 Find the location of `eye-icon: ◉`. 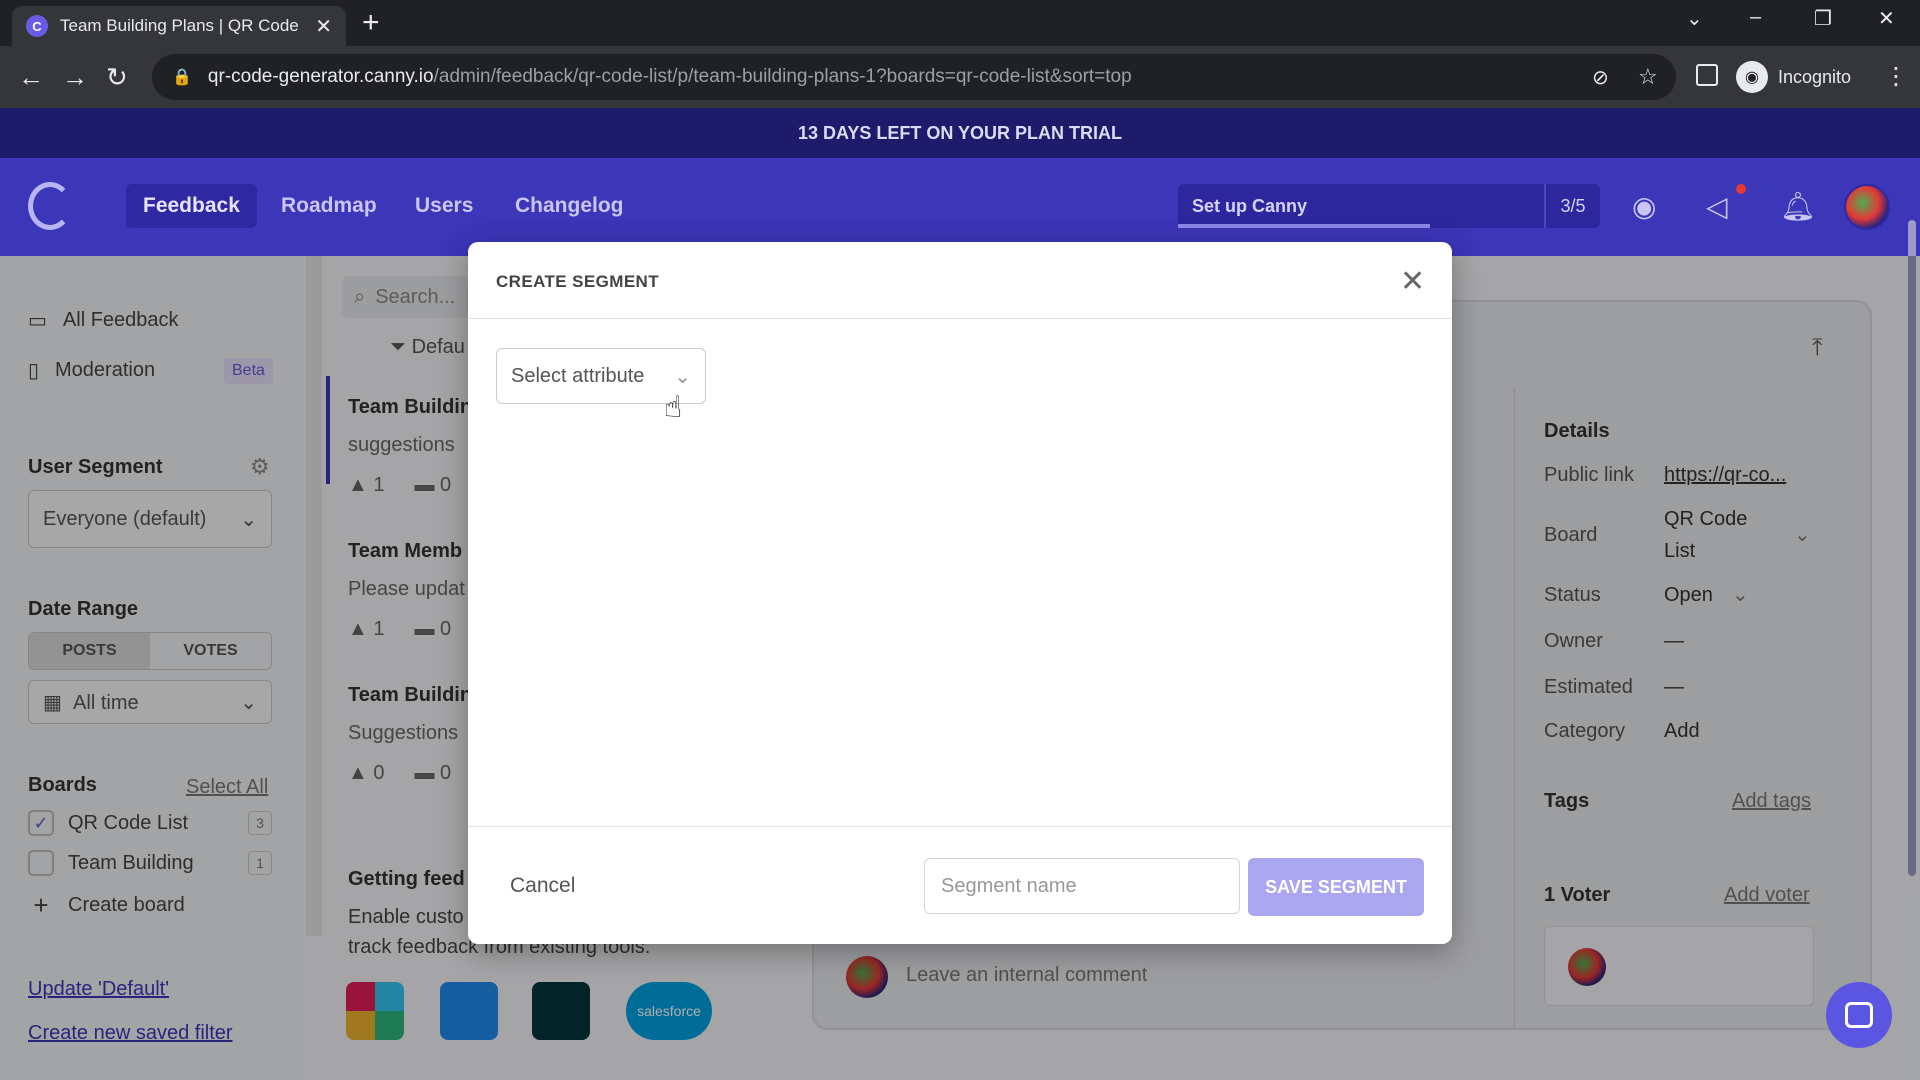

eye-icon: ◉ is located at coordinates (1644, 206).